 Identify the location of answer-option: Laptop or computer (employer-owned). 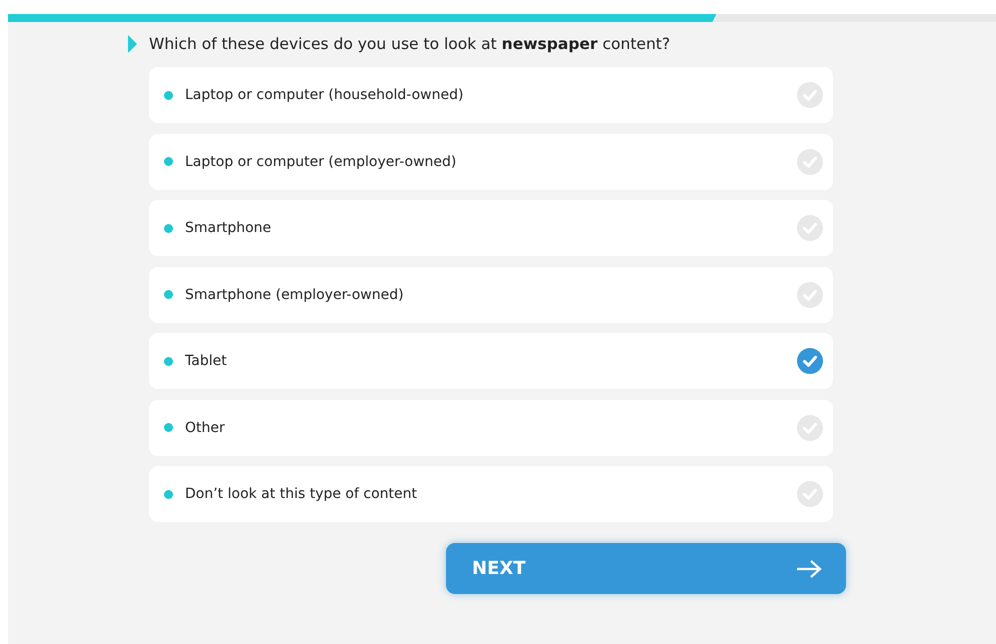
(491, 162).